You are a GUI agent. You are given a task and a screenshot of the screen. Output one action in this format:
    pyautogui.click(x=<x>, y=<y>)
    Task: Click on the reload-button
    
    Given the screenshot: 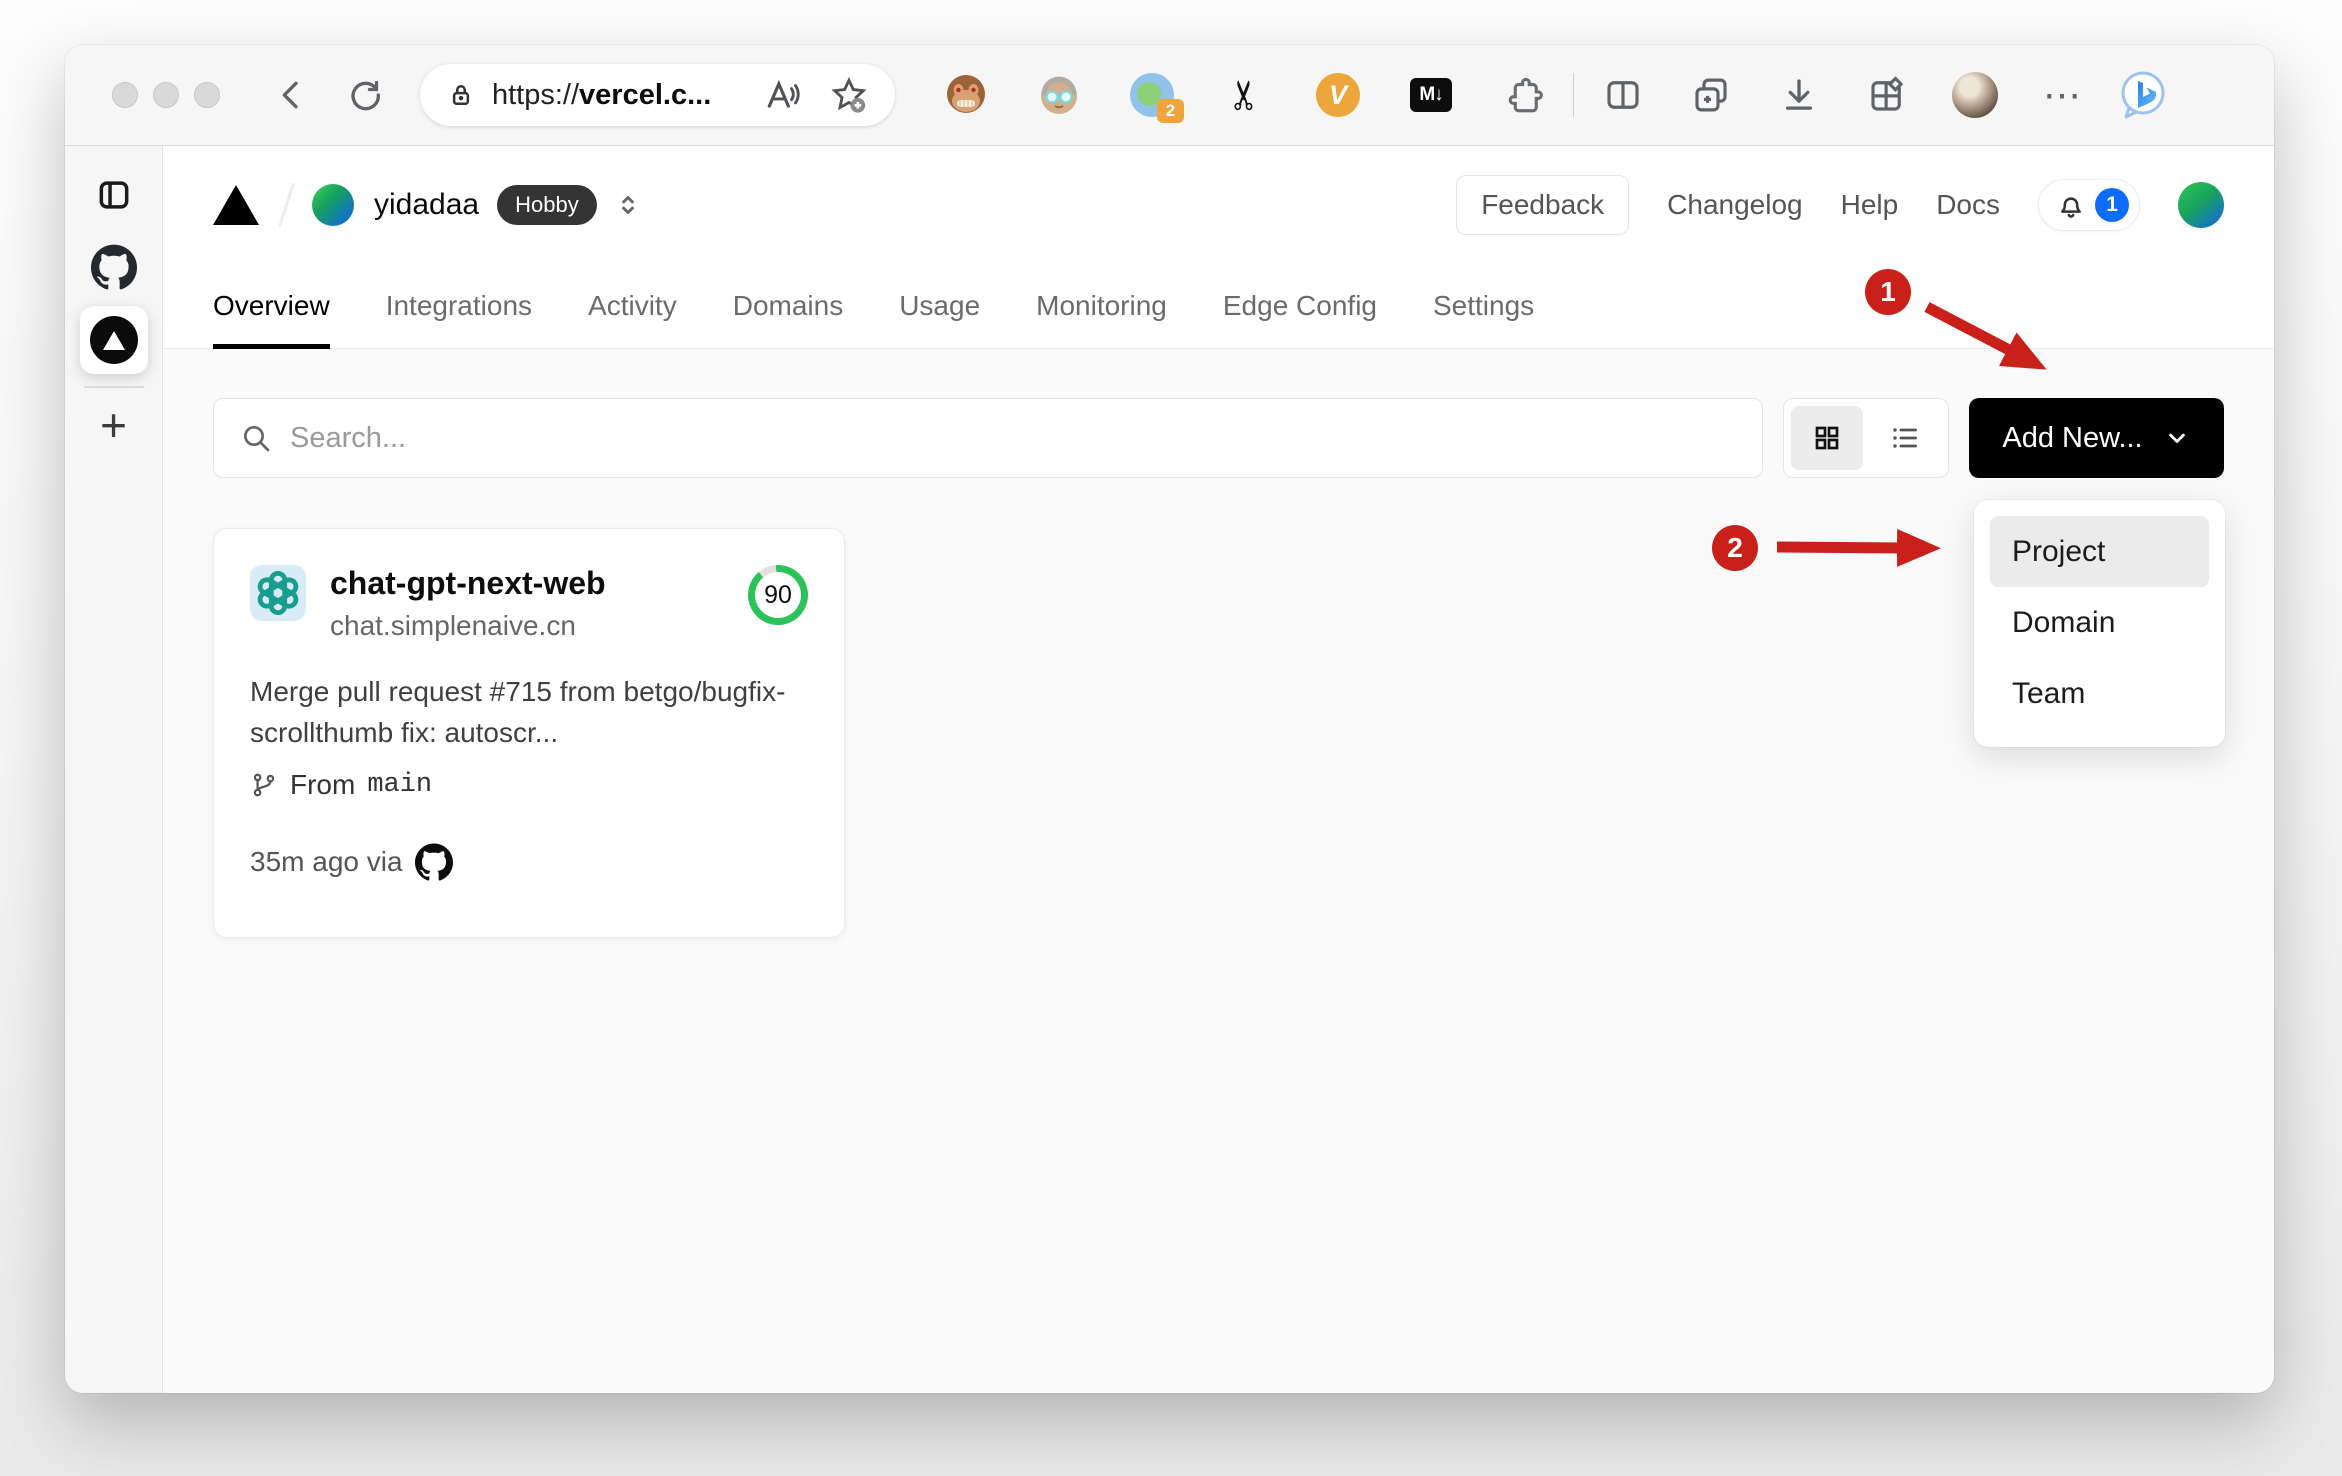 What is the action you would take?
    pyautogui.click(x=364, y=95)
    